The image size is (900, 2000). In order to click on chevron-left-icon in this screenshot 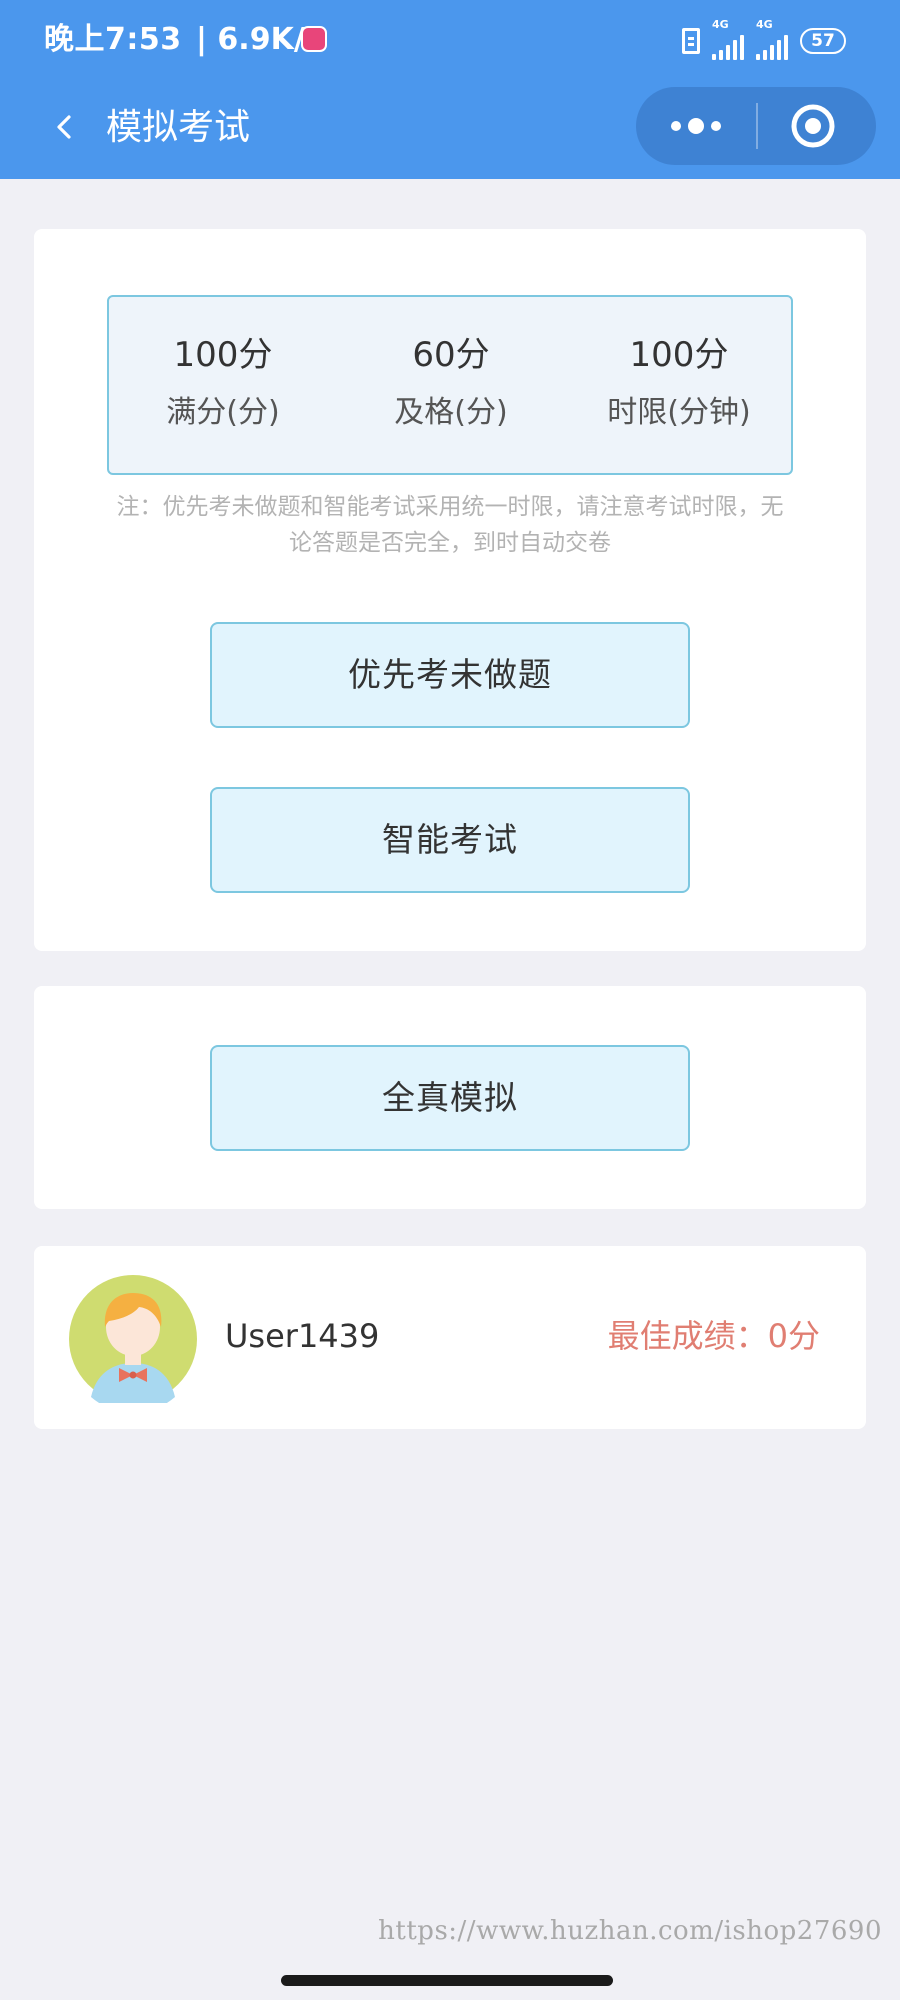, I will do `click(65, 127)`.